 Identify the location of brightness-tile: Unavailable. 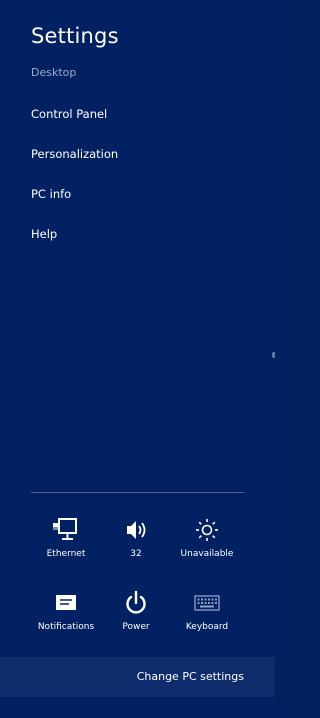
(207, 538).